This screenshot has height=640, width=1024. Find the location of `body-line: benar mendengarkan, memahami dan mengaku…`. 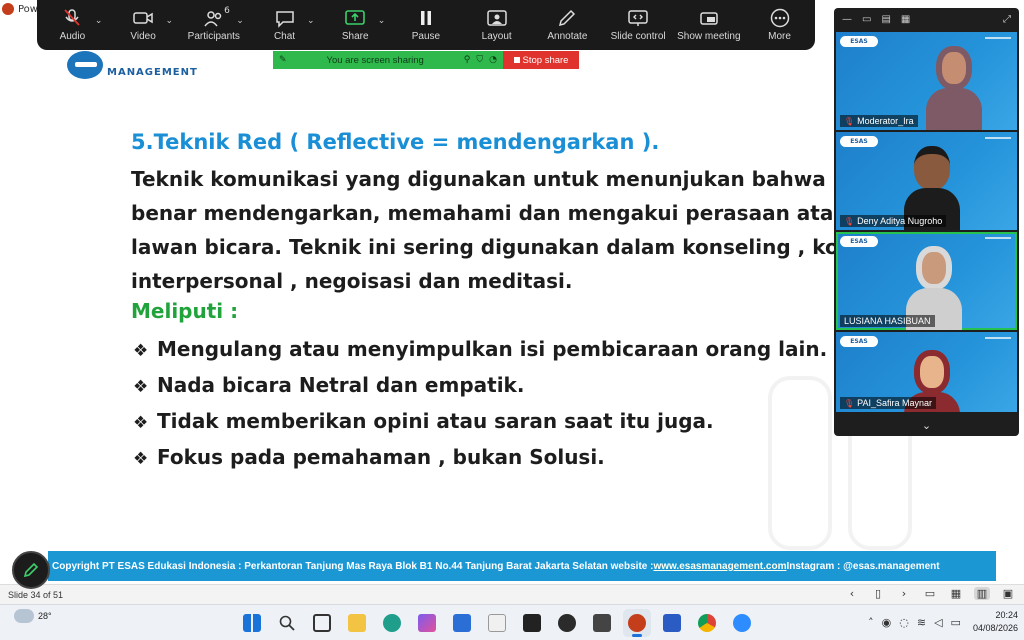

body-line: benar mendengarkan, memahami dan mengaku… is located at coordinates (483, 213).